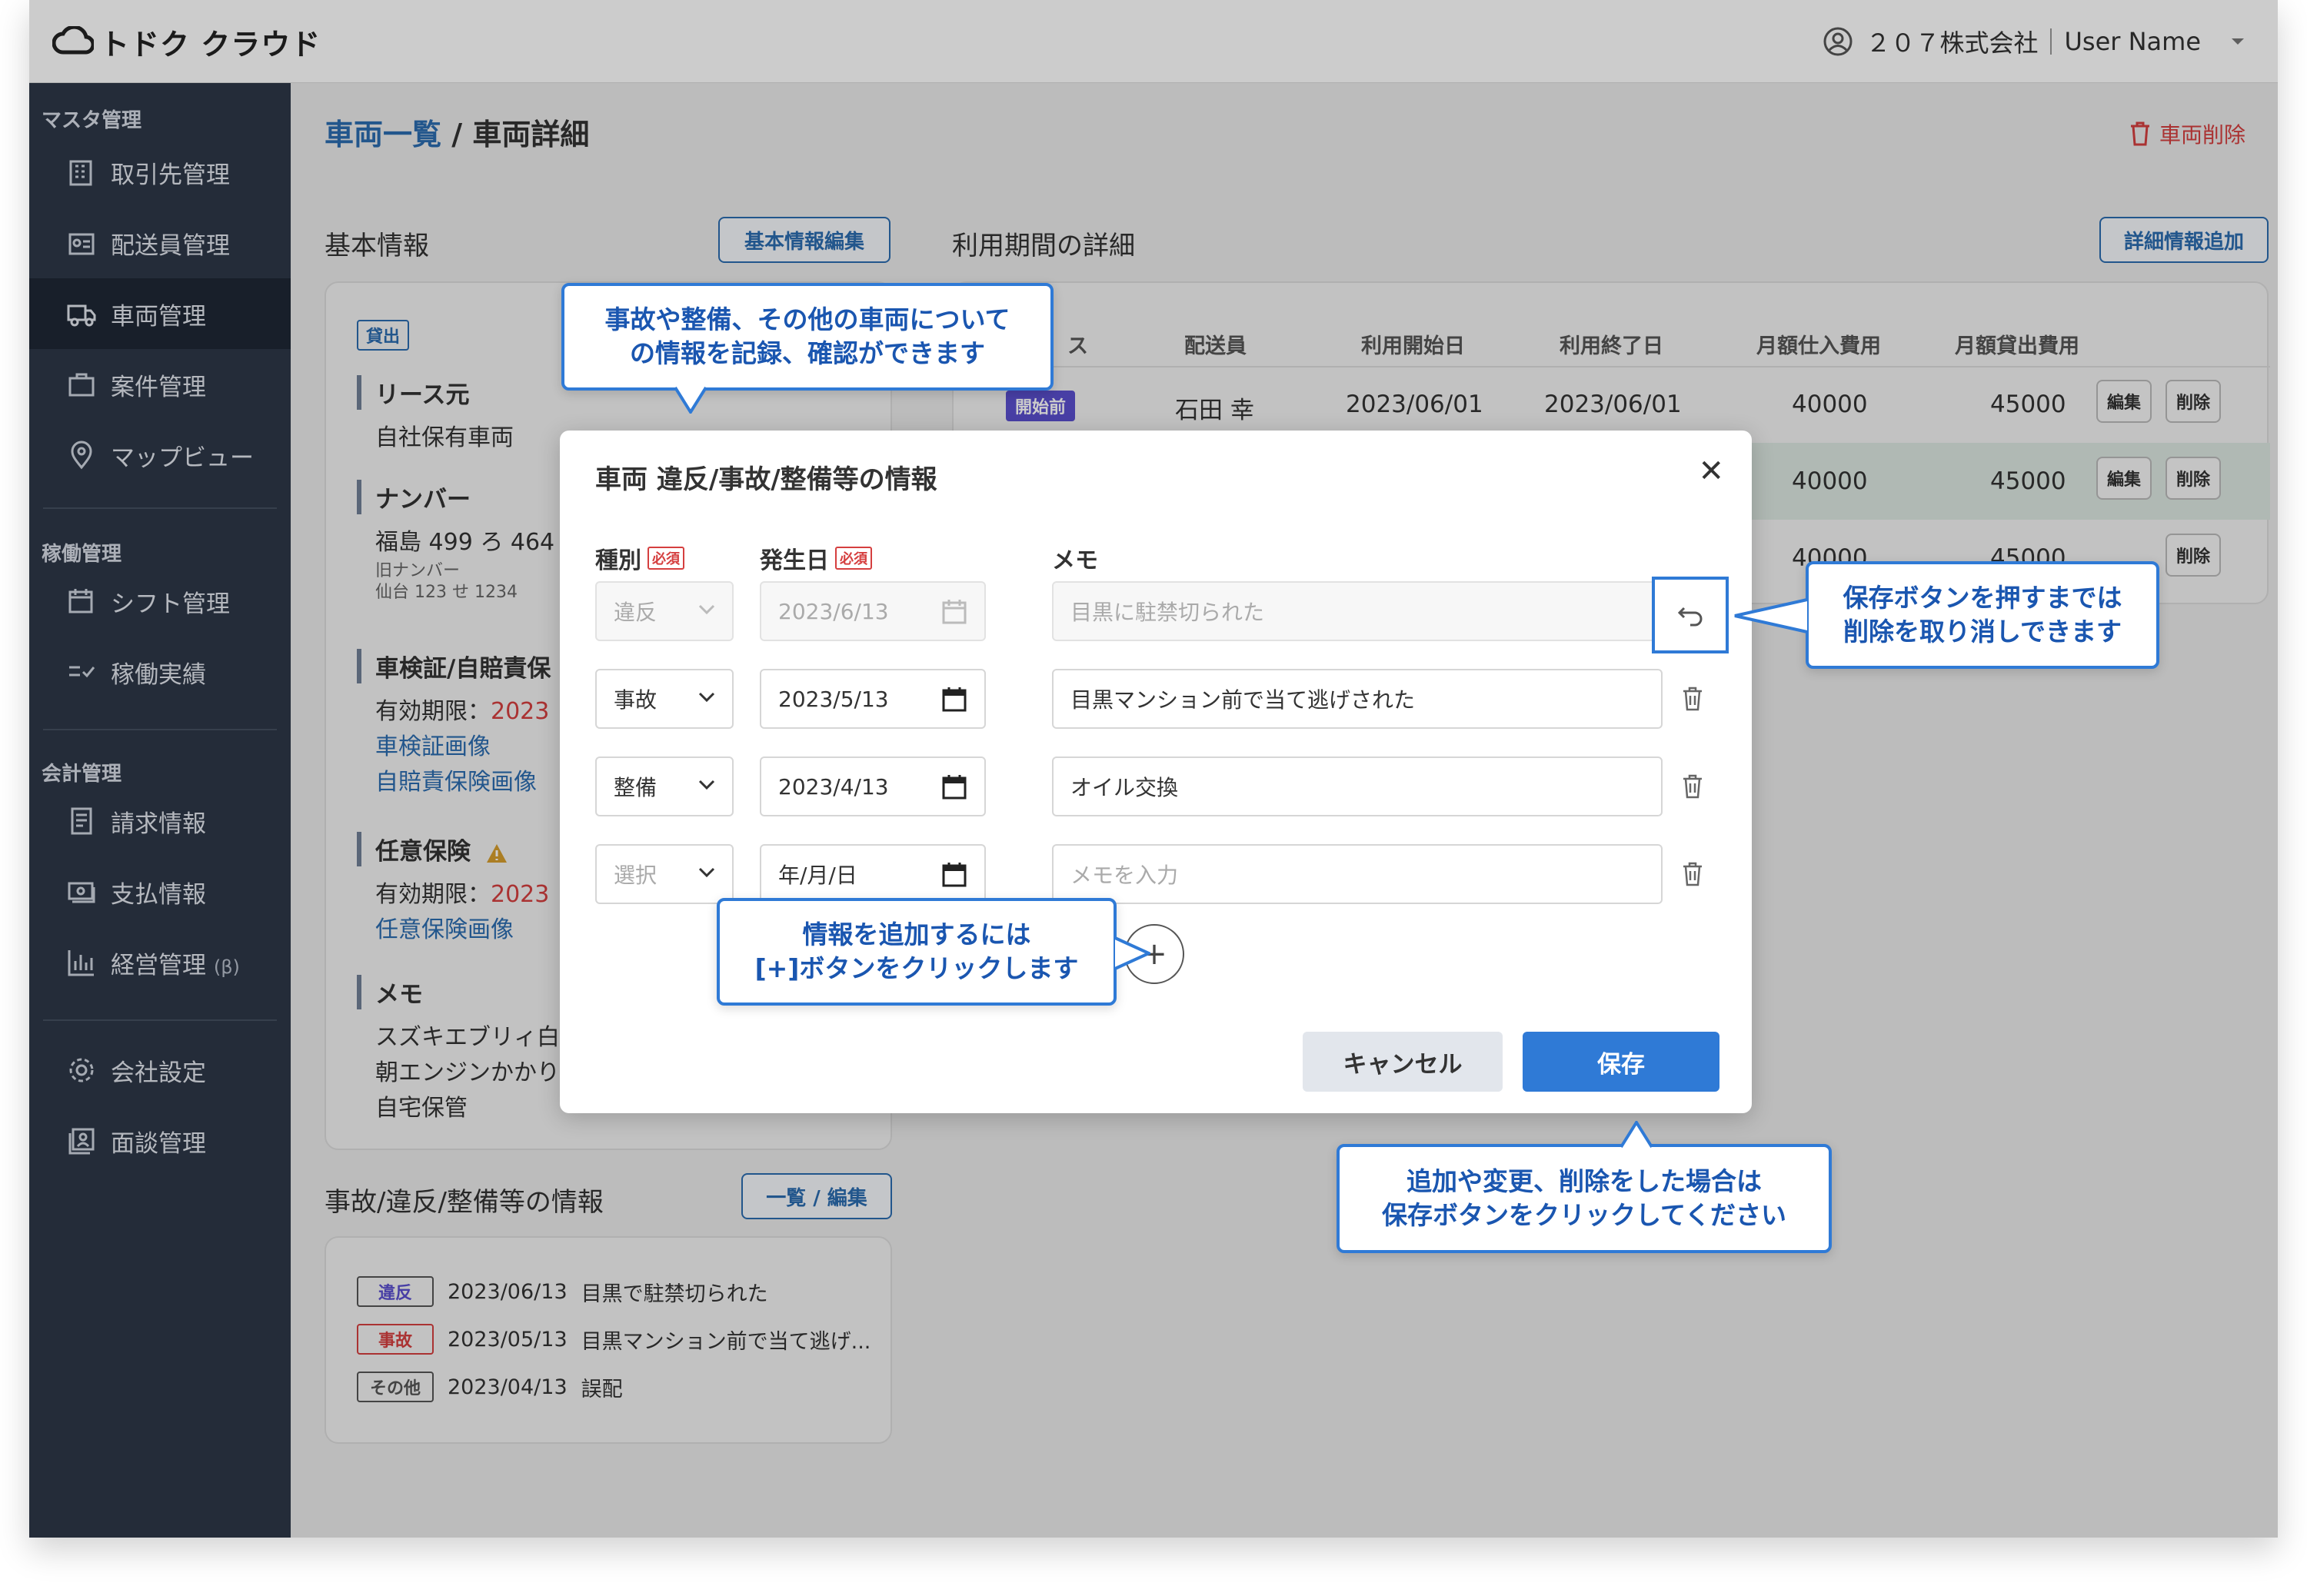  What do you see at coordinates (1357, 611) in the screenshot?
I see `memo-field: 目黒に駐禁切られた` at bounding box center [1357, 611].